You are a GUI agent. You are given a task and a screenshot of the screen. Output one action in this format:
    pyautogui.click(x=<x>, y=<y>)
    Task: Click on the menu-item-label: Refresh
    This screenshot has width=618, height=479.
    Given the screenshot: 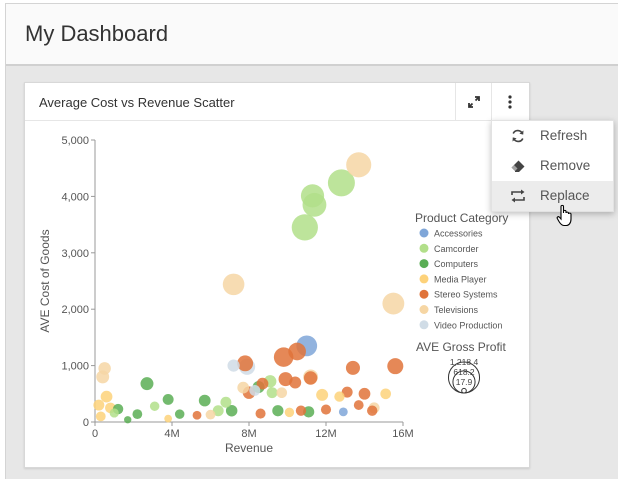 What is the action you would take?
    pyautogui.click(x=564, y=135)
    